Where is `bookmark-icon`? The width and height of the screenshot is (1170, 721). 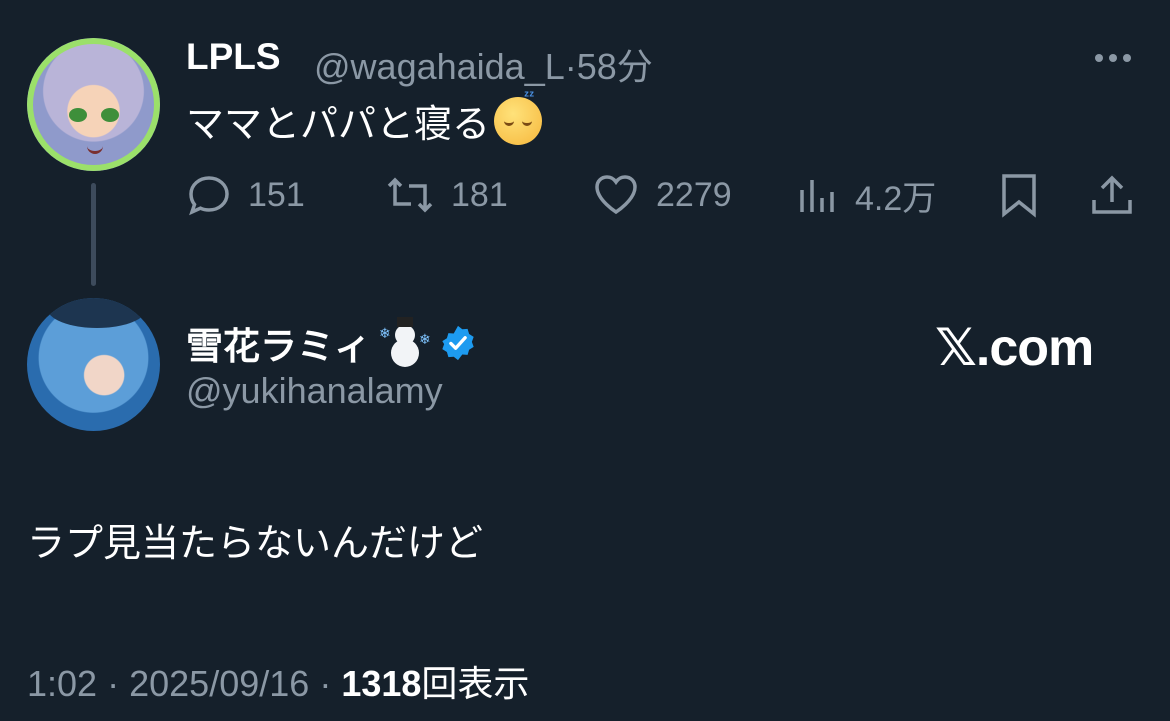
bookmark-icon is located at coordinates (1019, 196).